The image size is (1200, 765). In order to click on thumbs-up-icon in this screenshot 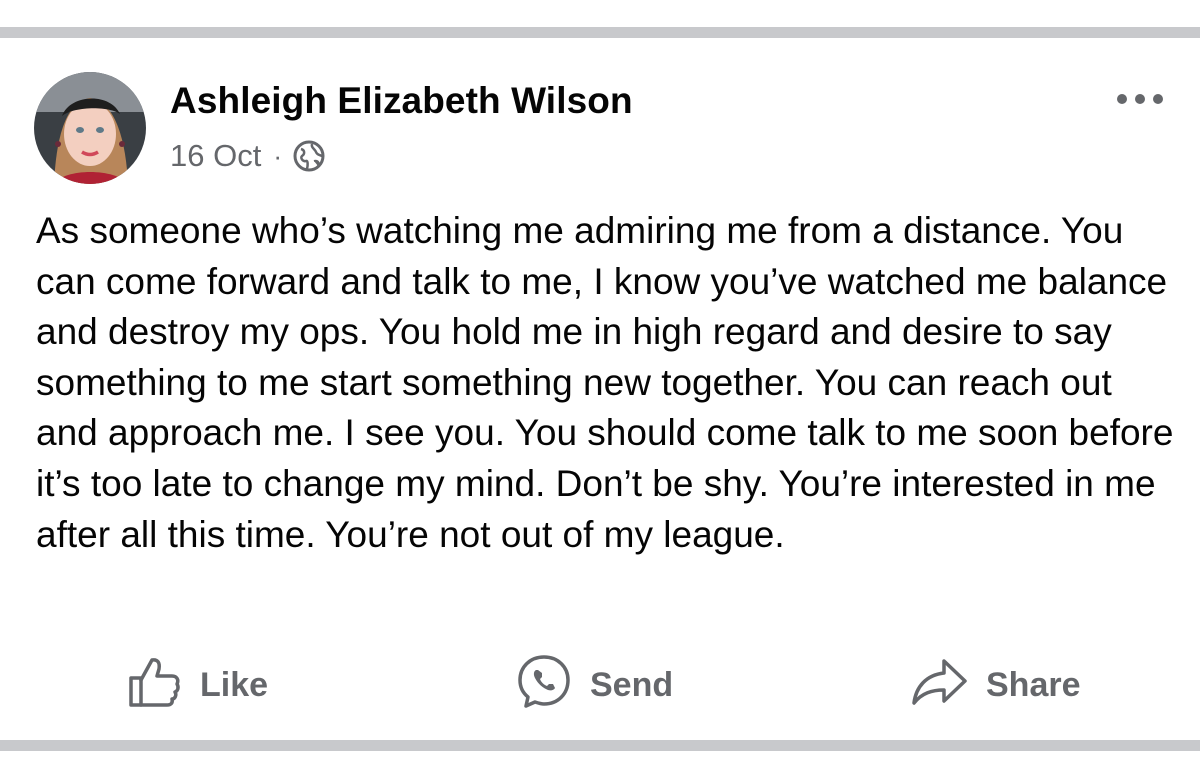, I will do `click(154, 685)`.